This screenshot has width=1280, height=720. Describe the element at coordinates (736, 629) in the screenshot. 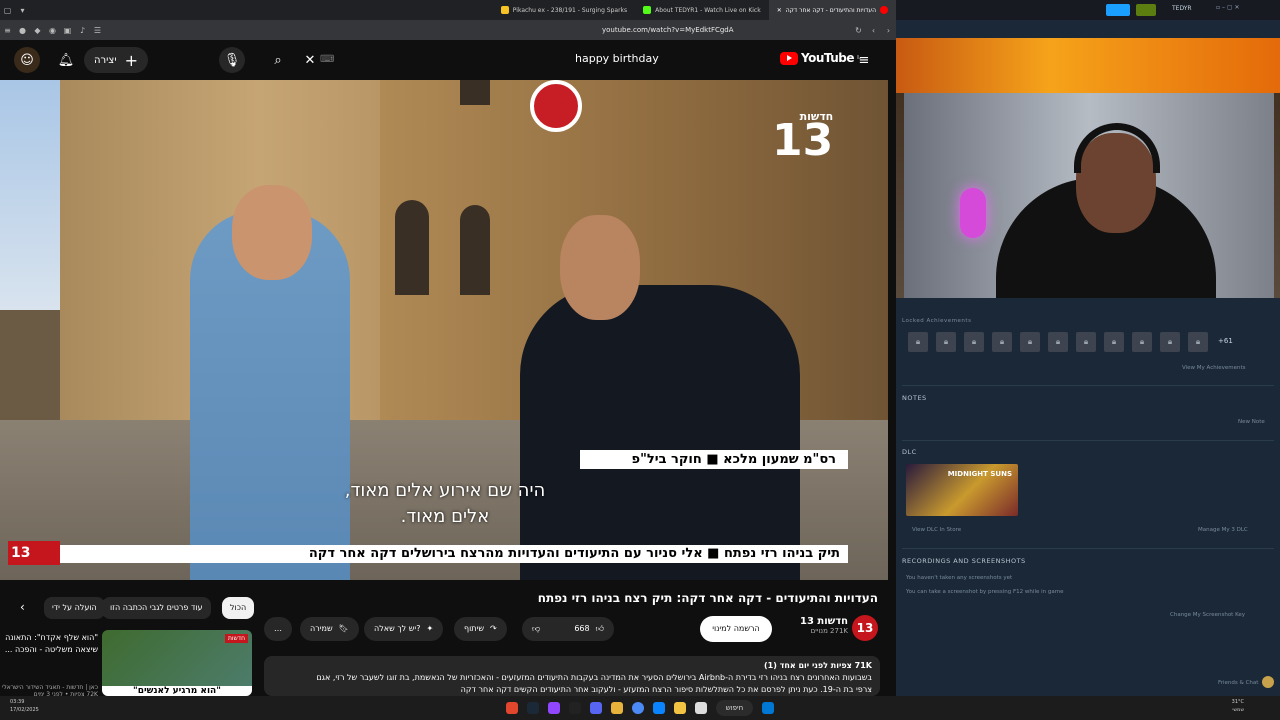

I see `subscribe-button: הרשמה למינוי` at that location.